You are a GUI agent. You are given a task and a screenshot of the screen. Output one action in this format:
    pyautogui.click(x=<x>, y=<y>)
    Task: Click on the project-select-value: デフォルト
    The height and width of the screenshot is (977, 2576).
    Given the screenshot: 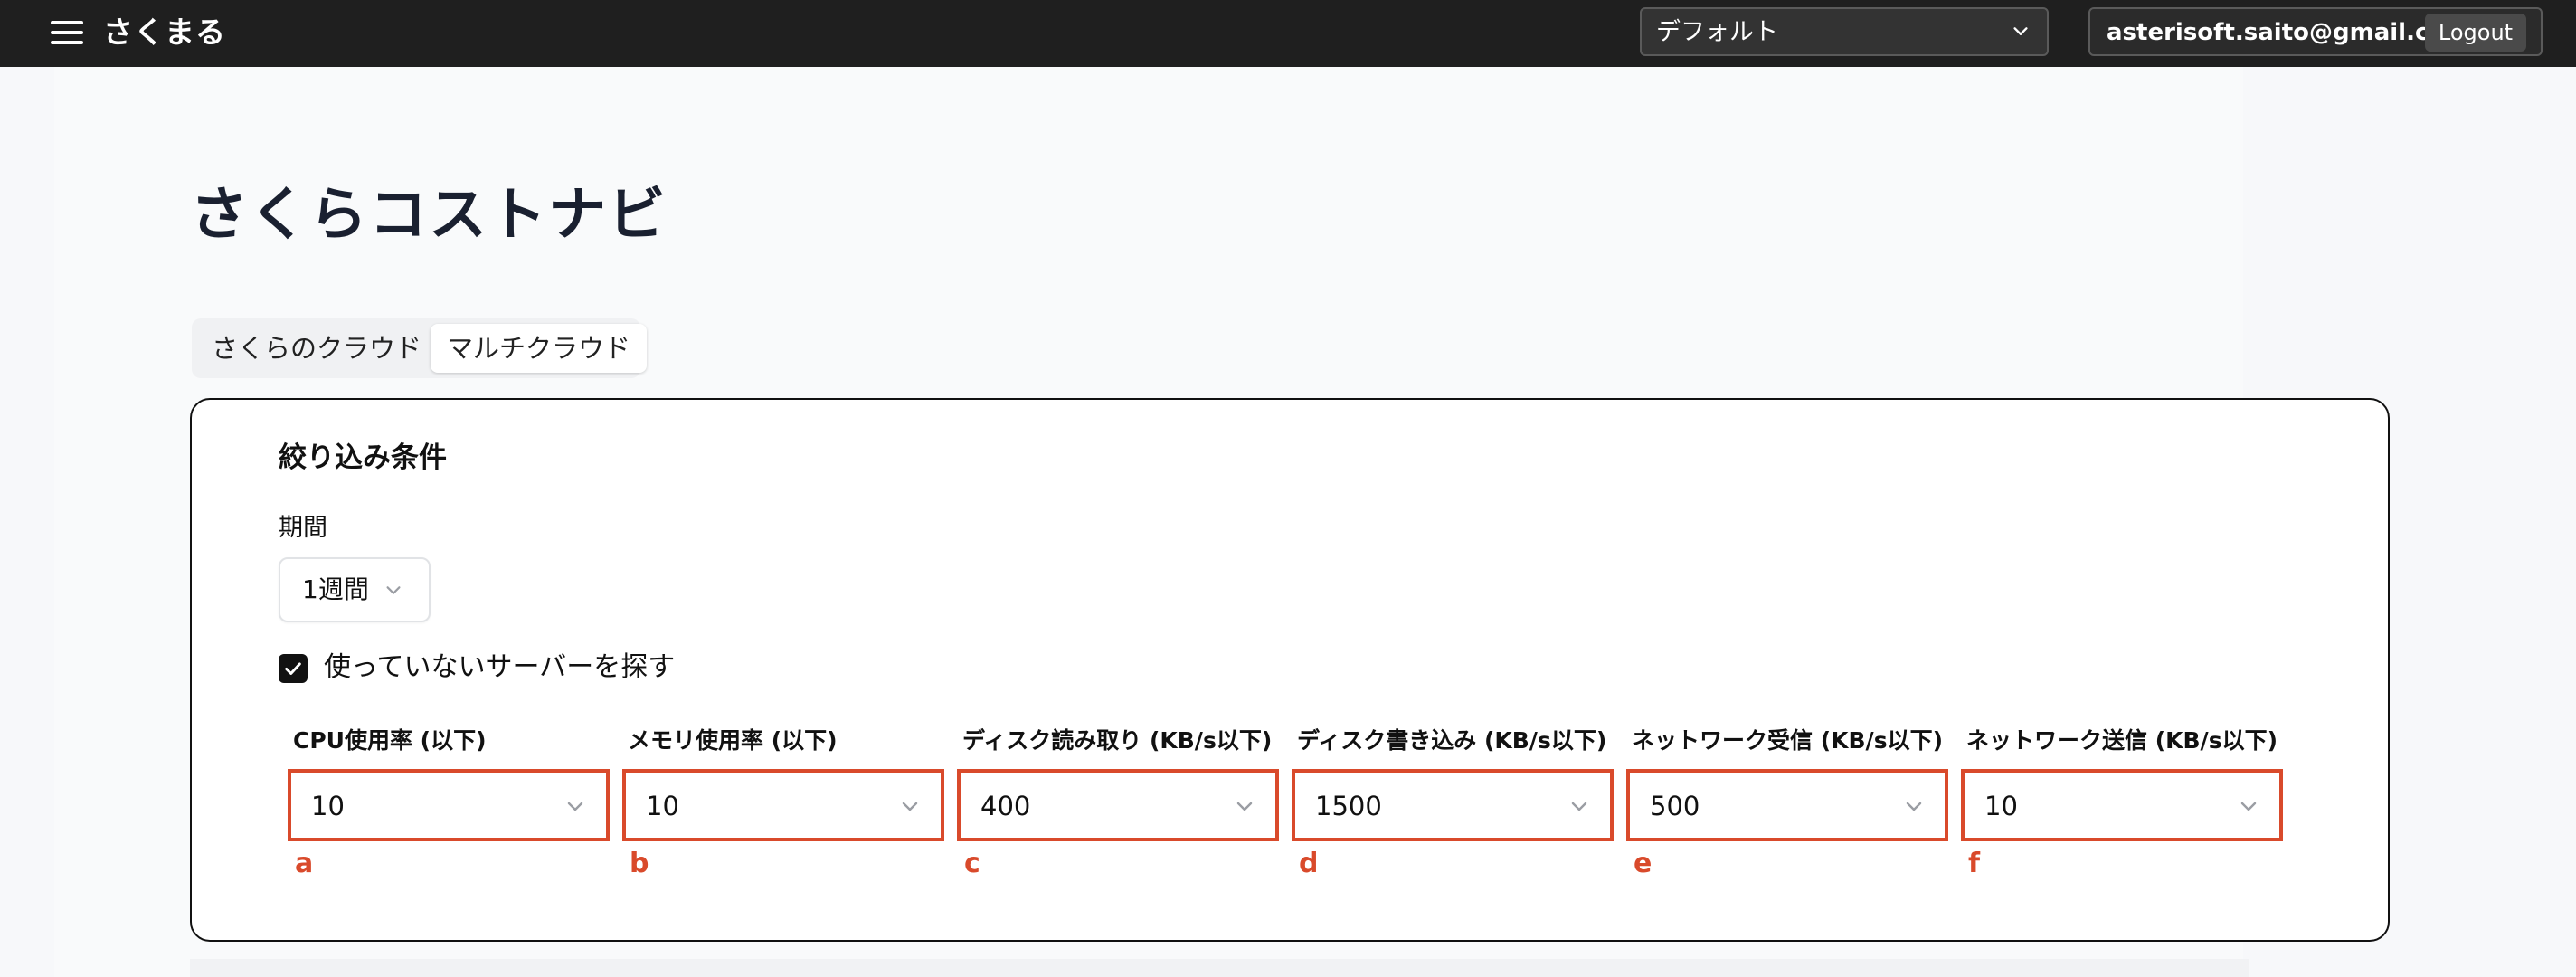 What is the action you would take?
    pyautogui.click(x=1717, y=32)
    